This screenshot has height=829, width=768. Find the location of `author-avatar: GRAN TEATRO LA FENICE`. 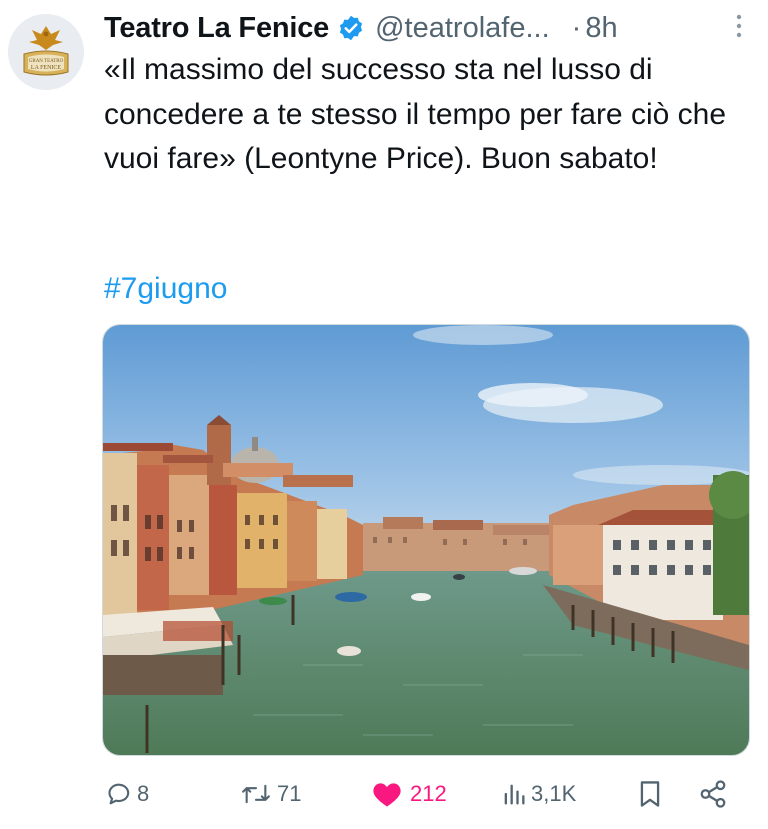

author-avatar: GRAN TEATRO LA FENICE is located at coordinates (46, 52).